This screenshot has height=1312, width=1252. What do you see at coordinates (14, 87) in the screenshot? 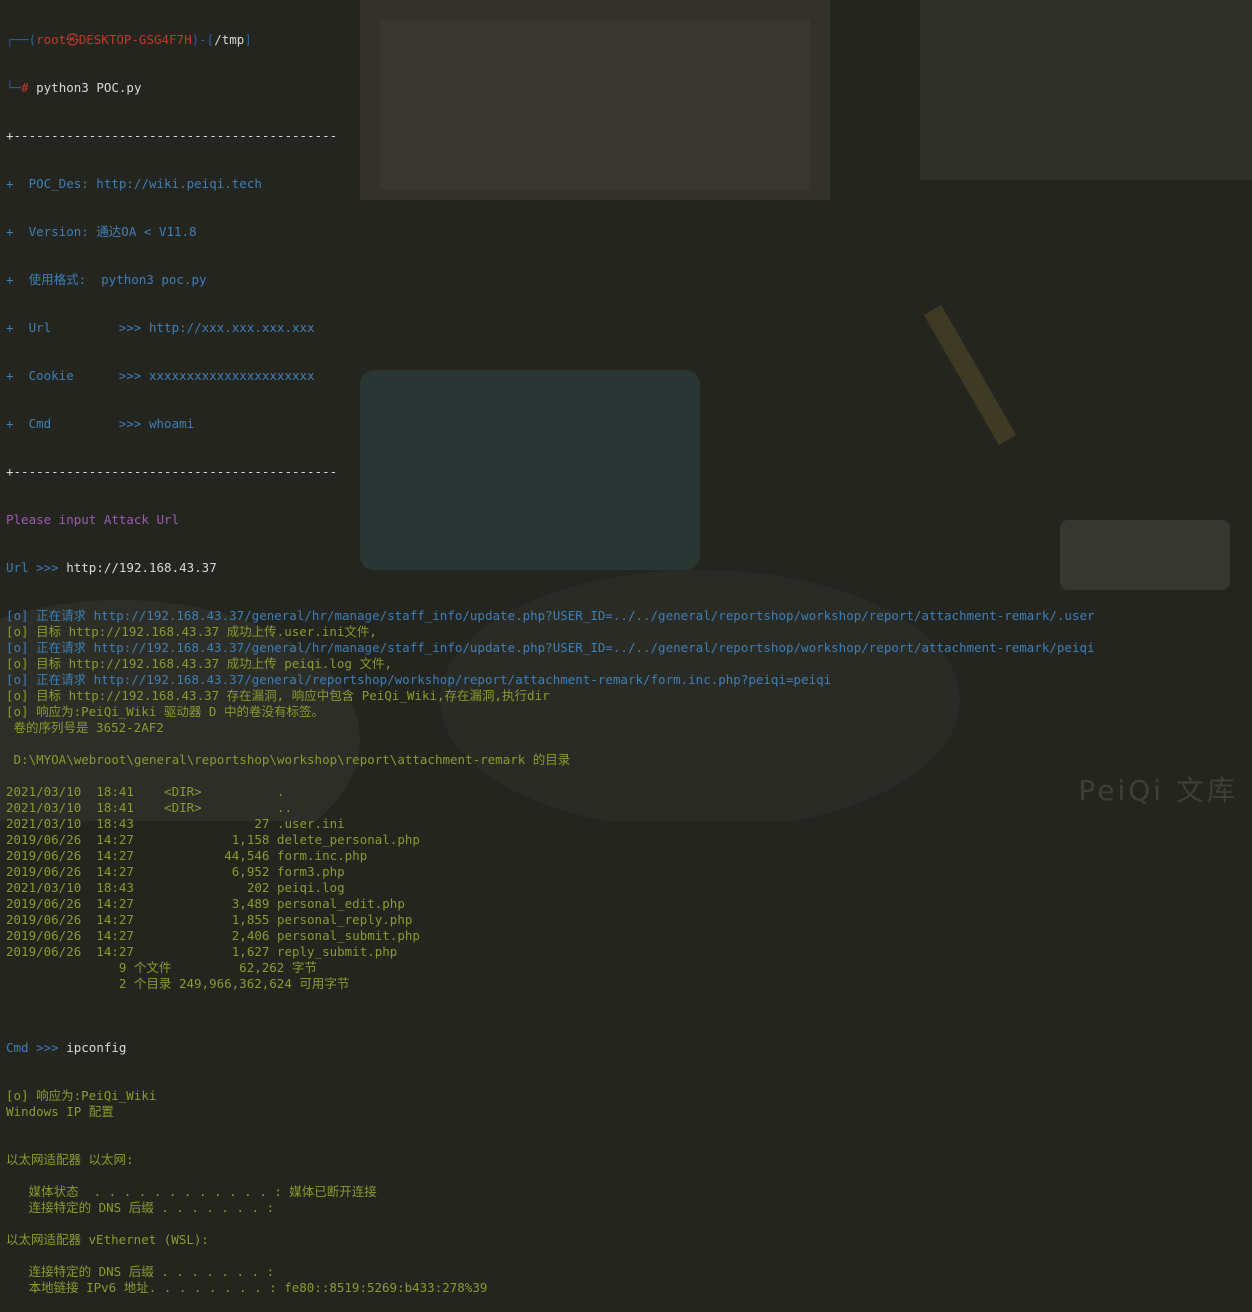
I see `prompt-branch-bottom: └─` at bounding box center [14, 87].